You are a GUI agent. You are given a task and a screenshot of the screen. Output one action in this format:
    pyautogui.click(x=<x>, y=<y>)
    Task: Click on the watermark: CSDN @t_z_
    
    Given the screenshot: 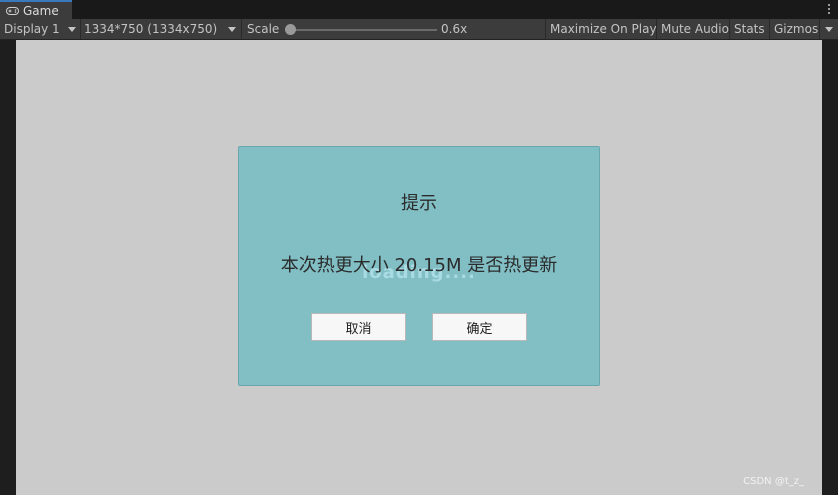 What is the action you would take?
    pyautogui.click(x=773, y=481)
    